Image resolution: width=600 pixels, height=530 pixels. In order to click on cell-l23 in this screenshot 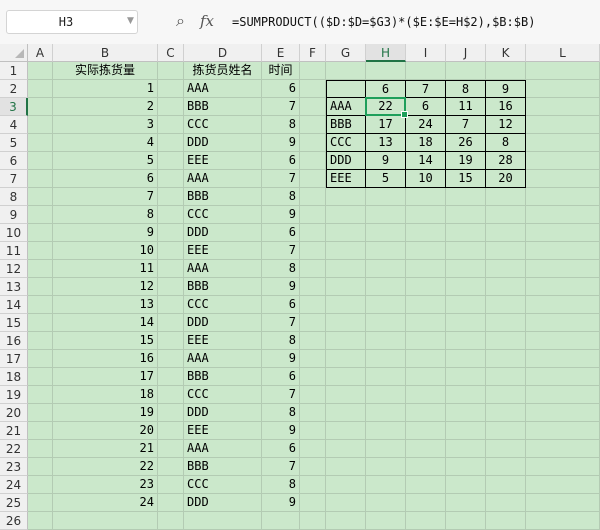, I will do `click(563, 467)`.